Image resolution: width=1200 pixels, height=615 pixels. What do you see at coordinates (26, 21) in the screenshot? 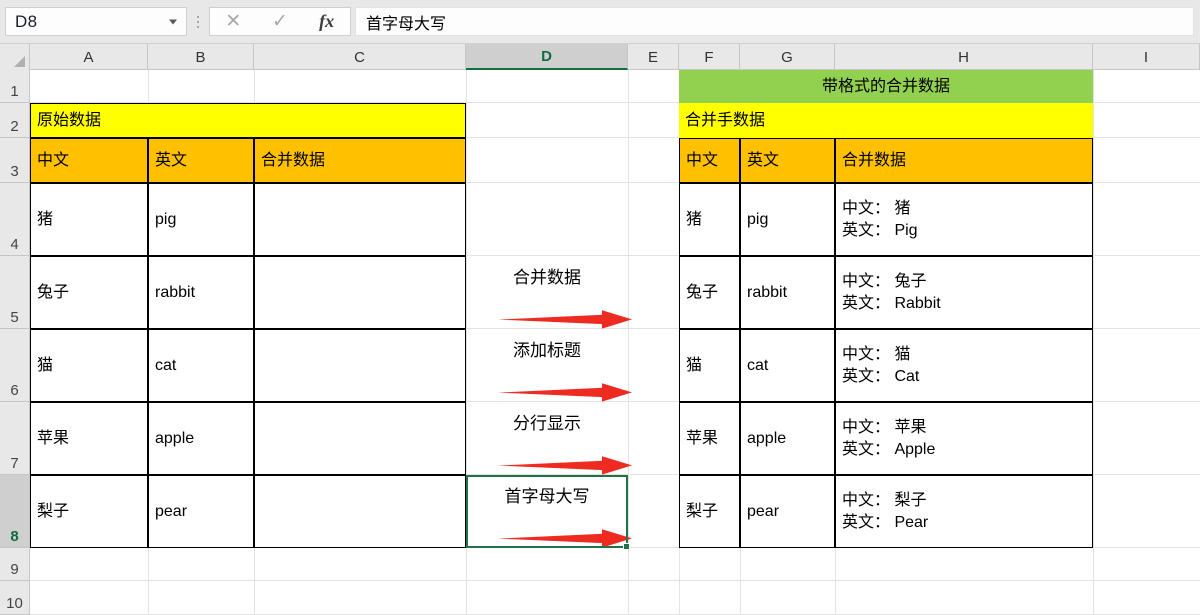
I see `name-box-value: D8` at bounding box center [26, 21].